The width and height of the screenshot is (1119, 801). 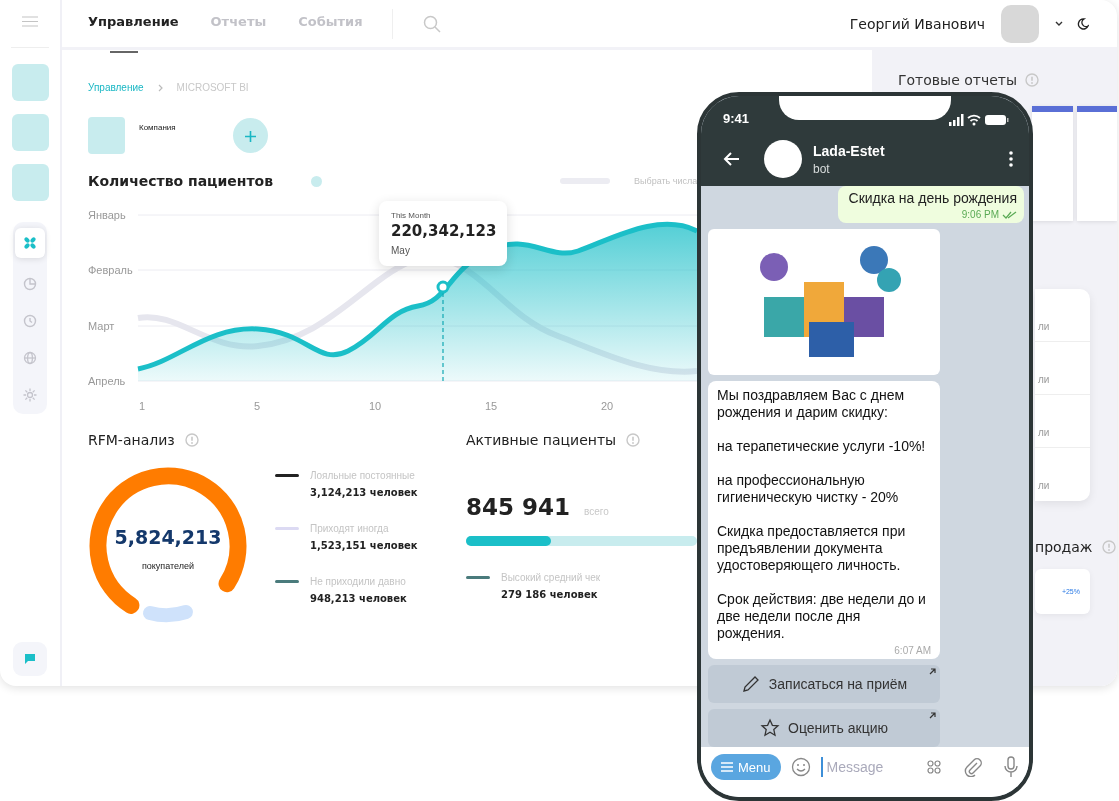 I want to click on axis-label: 1, so click(x=142, y=406).